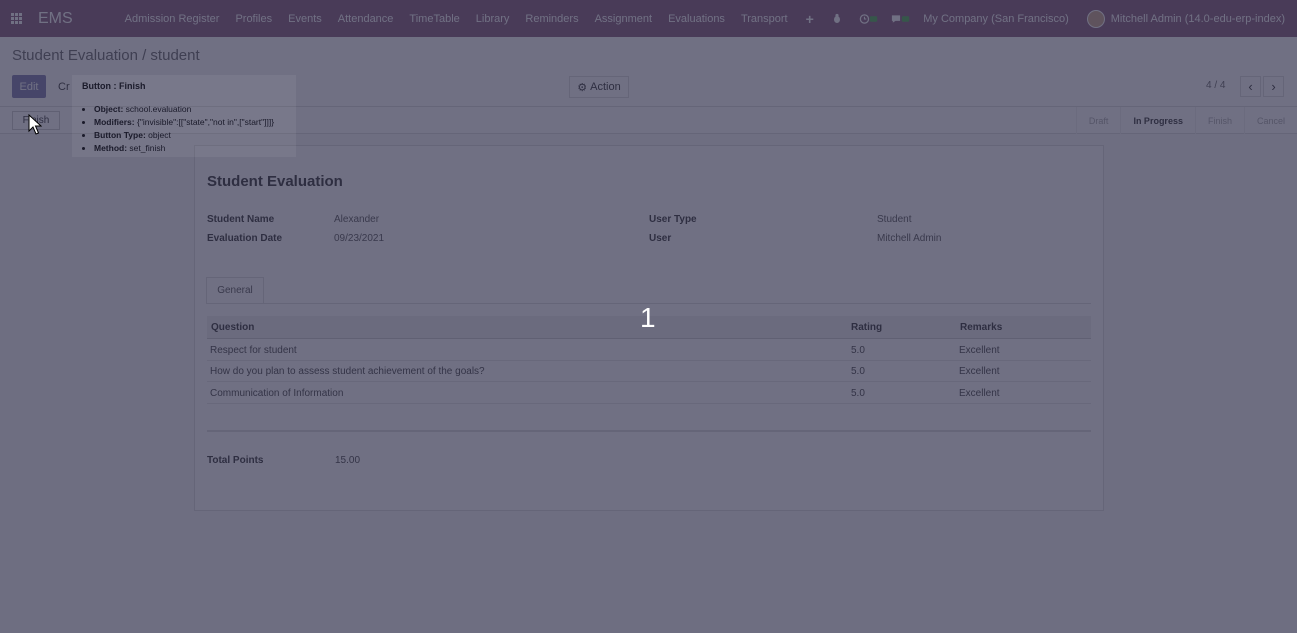 The height and width of the screenshot is (633, 1297). What do you see at coordinates (996, 19) in the screenshot?
I see `company-switcher: My Company (San Francisco)` at bounding box center [996, 19].